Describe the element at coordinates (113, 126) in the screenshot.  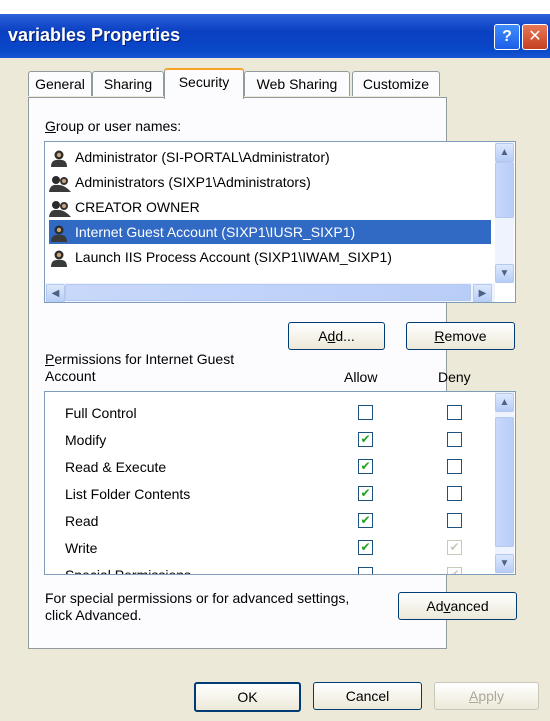
I see `group-or-user-names-label: Group or user names:` at that location.